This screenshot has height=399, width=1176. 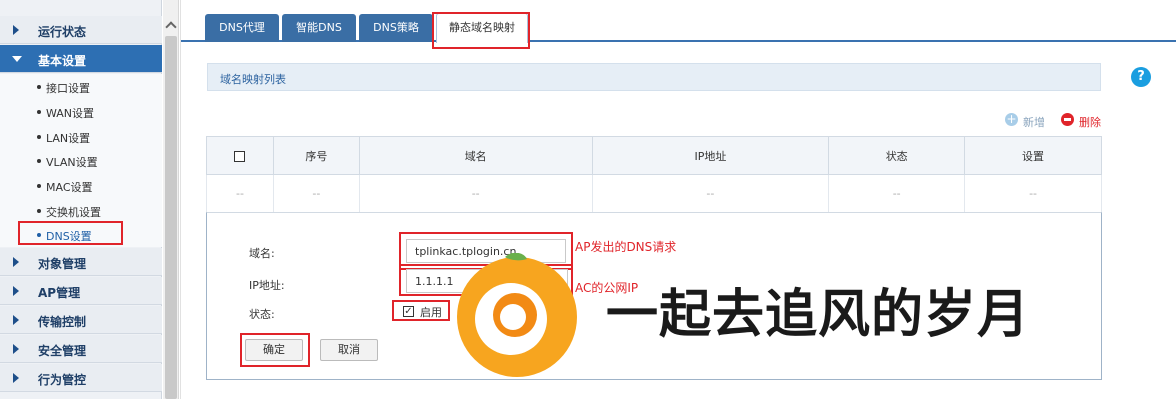 What do you see at coordinates (62, 61) in the screenshot?
I see `sidebar-item-label: 基本设置` at bounding box center [62, 61].